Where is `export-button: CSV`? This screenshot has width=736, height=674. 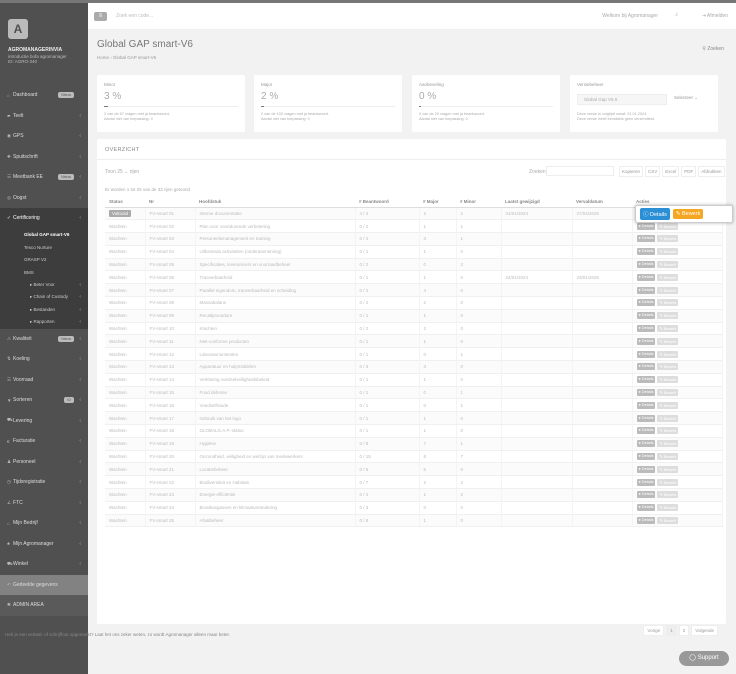
export-button: CSV is located at coordinates (653, 171).